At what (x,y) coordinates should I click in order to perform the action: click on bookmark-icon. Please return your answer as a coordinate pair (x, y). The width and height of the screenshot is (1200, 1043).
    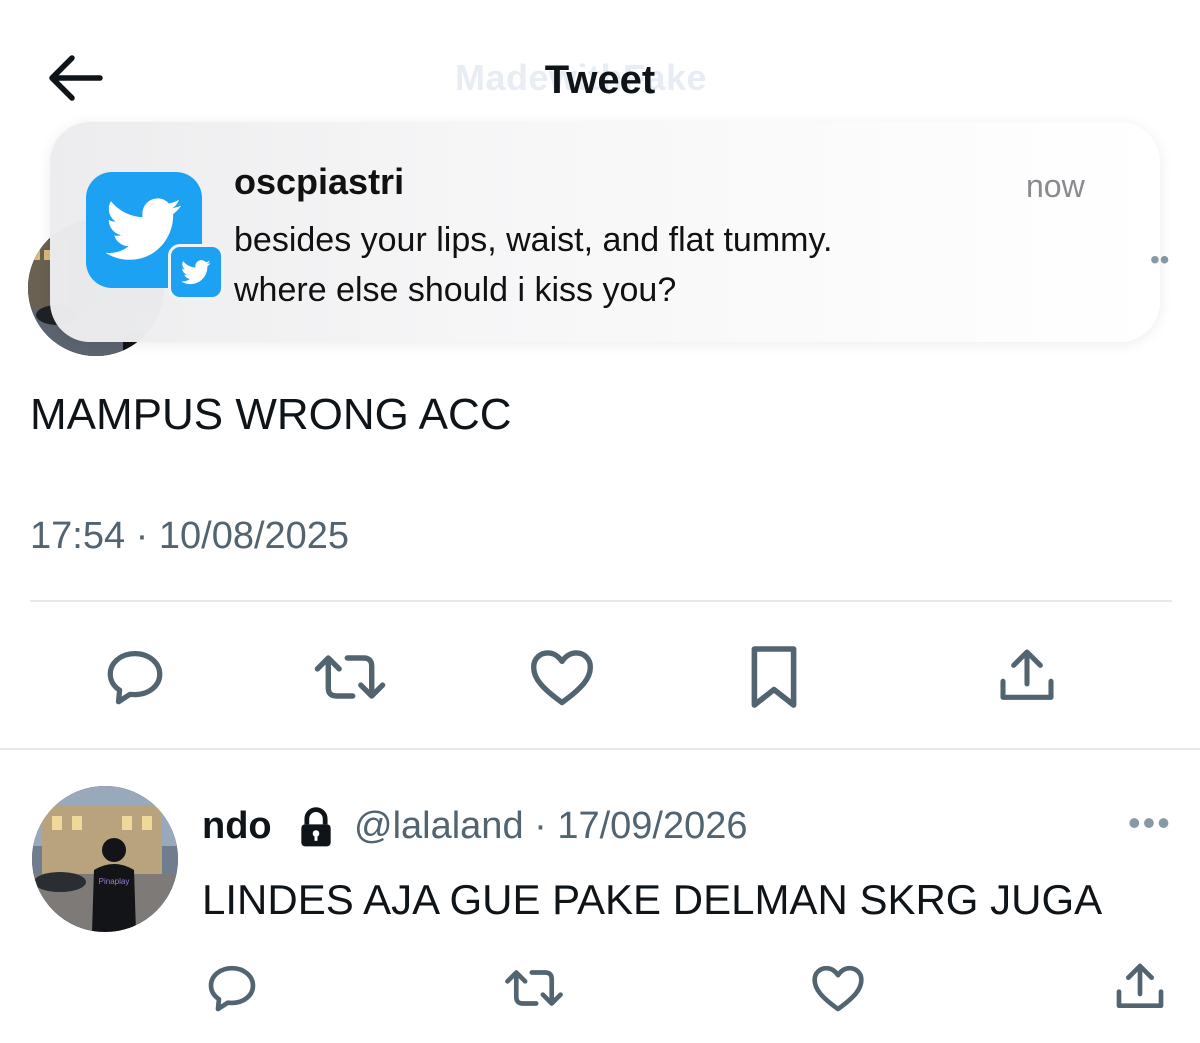
    Looking at the image, I should click on (774, 677).